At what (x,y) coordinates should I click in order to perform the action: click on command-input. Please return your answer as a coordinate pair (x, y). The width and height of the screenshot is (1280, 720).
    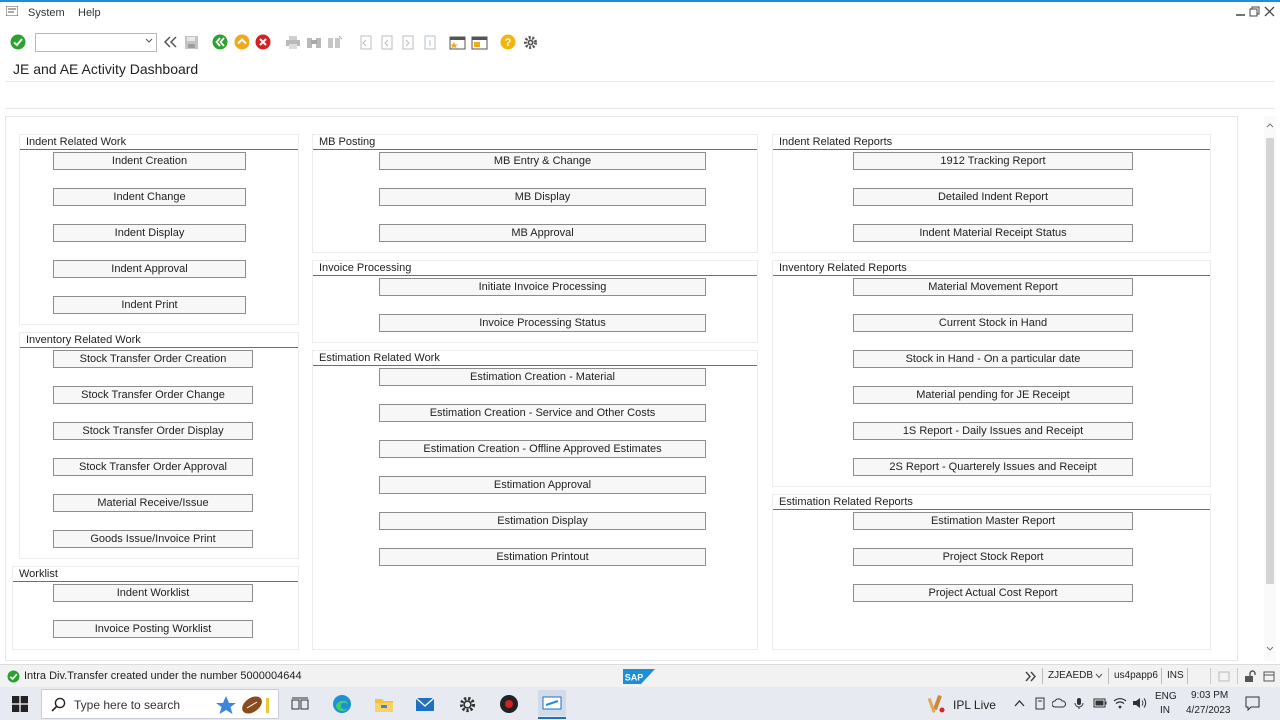
    Looking at the image, I should click on (88, 42).